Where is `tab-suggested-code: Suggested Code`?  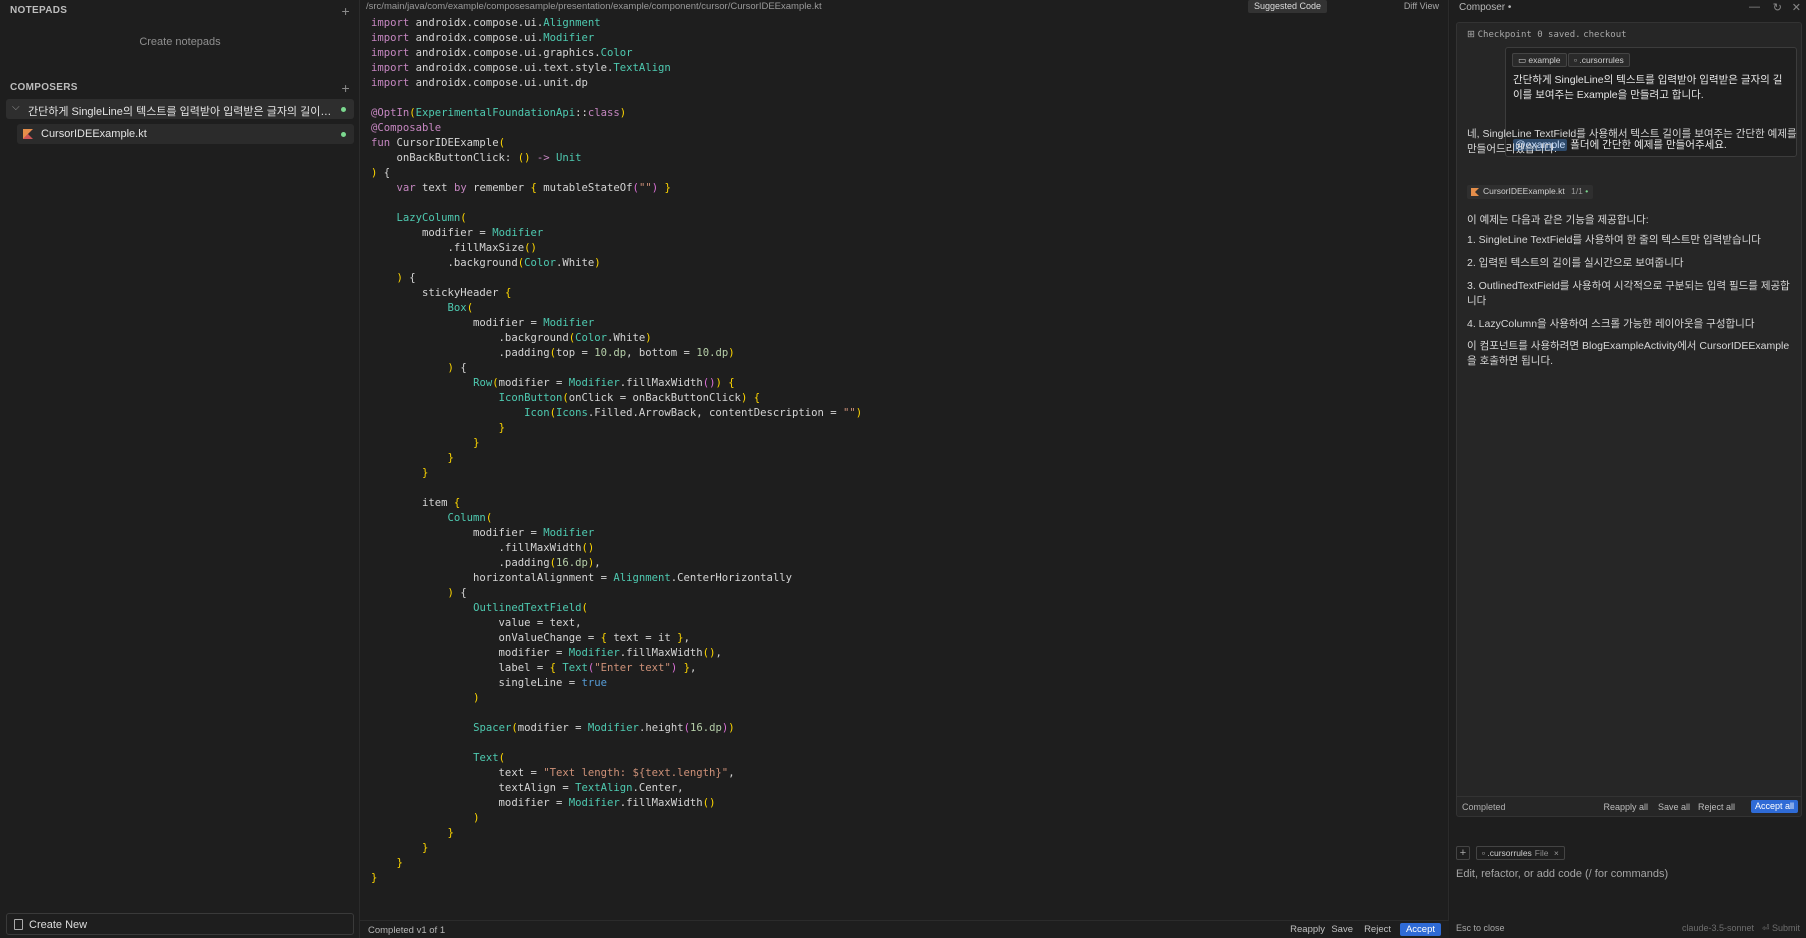 tab-suggested-code: Suggested Code is located at coordinates (1287, 6).